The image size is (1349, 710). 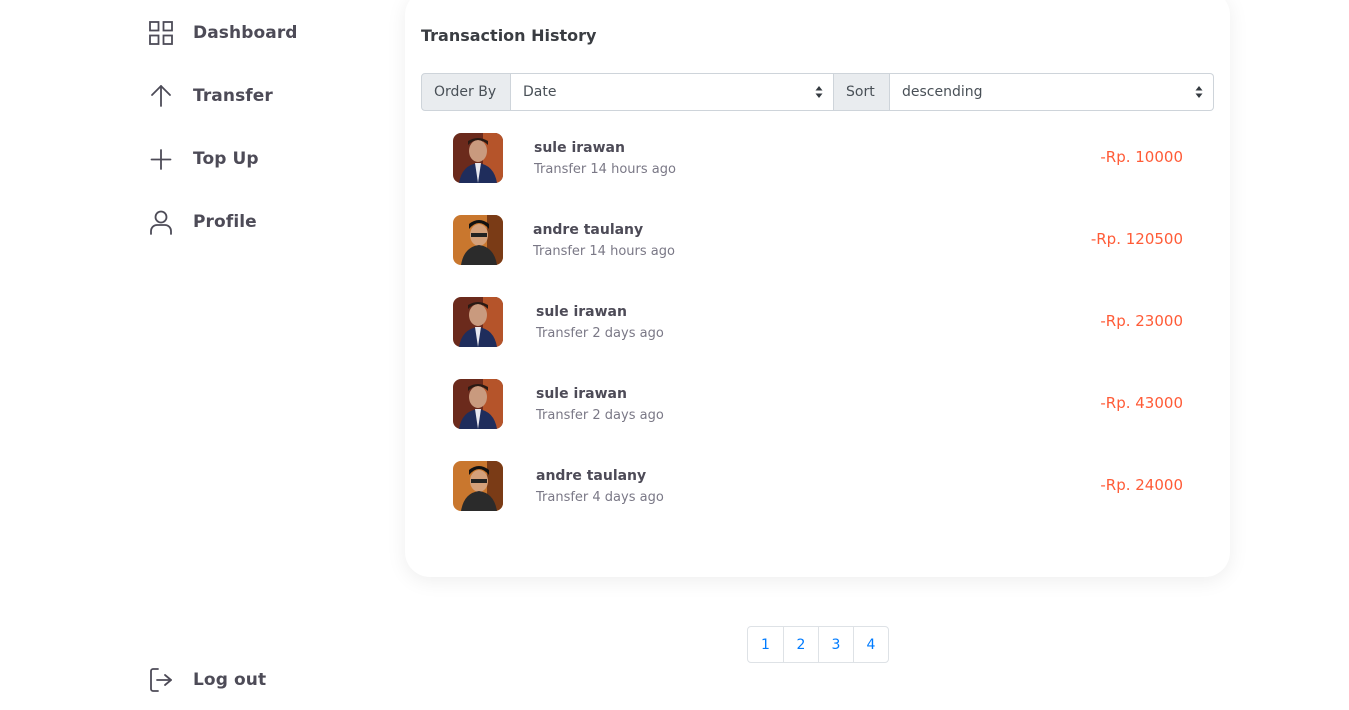 I want to click on page-link-1: 1, so click(x=765, y=644).